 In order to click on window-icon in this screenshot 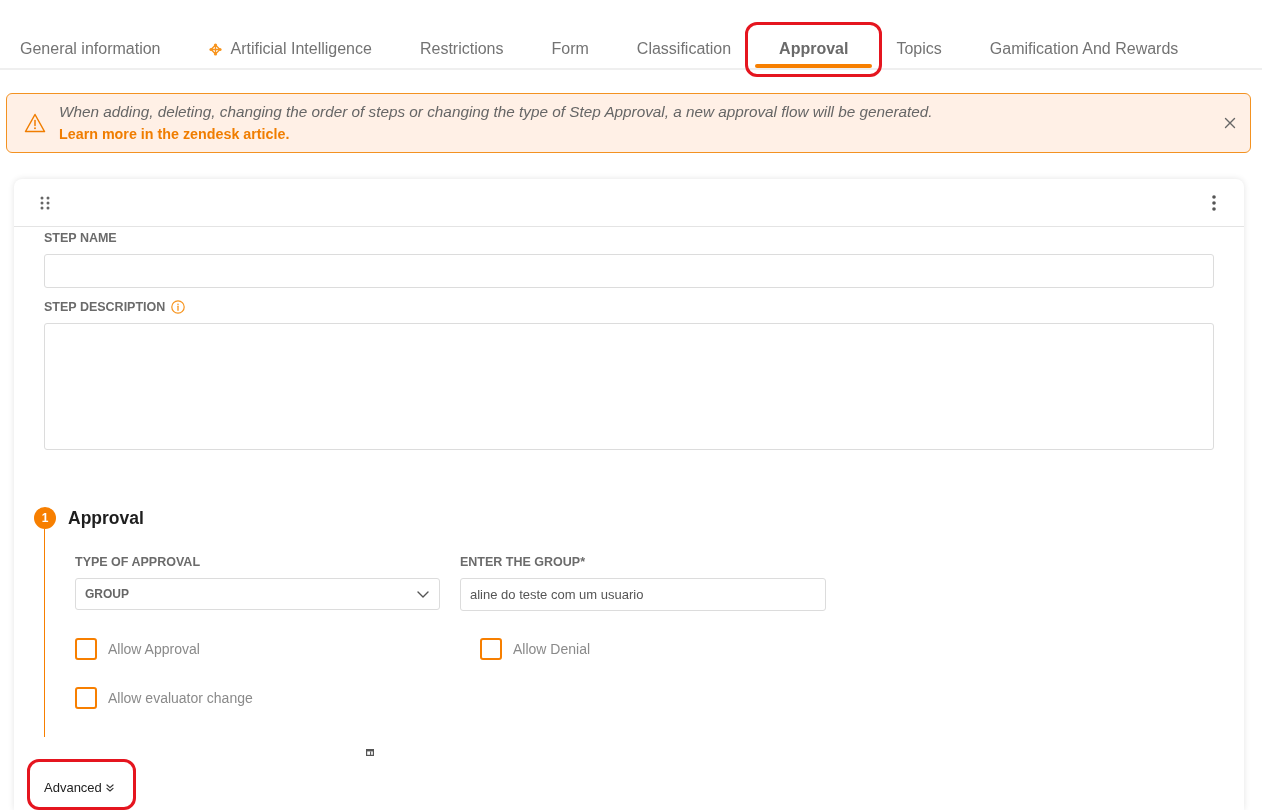, I will do `click(370, 752)`.